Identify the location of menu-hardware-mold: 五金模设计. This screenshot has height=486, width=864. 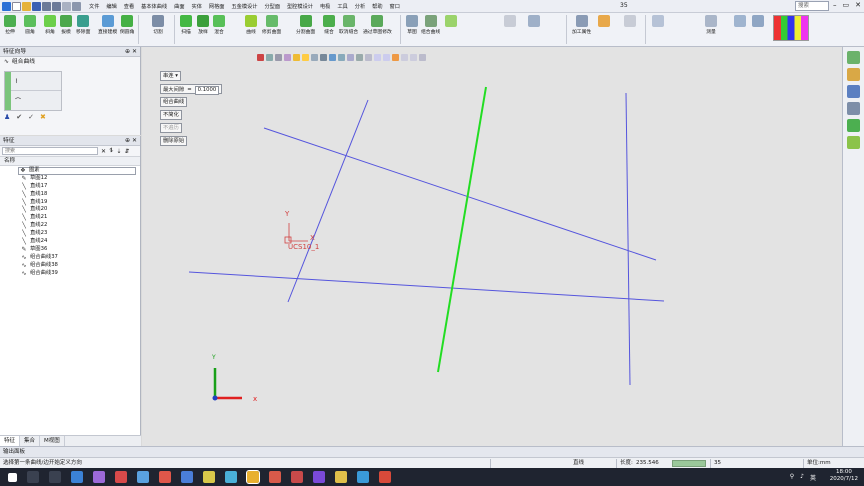
(244, 6).